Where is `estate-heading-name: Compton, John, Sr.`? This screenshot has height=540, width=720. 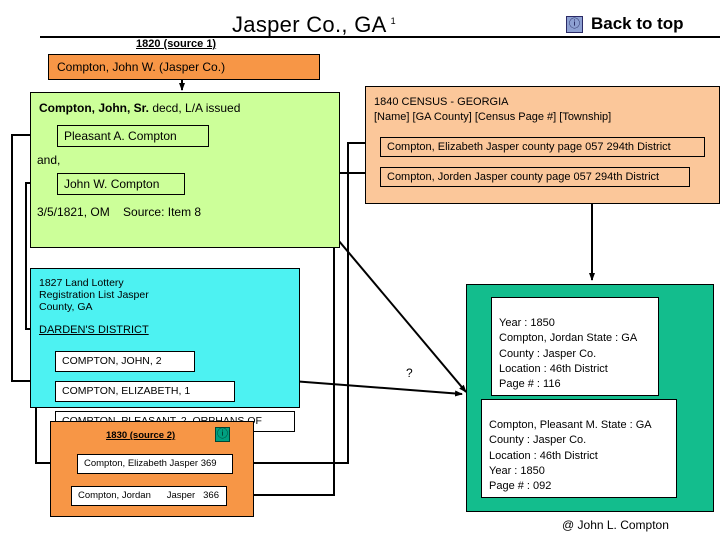
estate-heading-name: Compton, John, Sr. is located at coordinates (94, 108).